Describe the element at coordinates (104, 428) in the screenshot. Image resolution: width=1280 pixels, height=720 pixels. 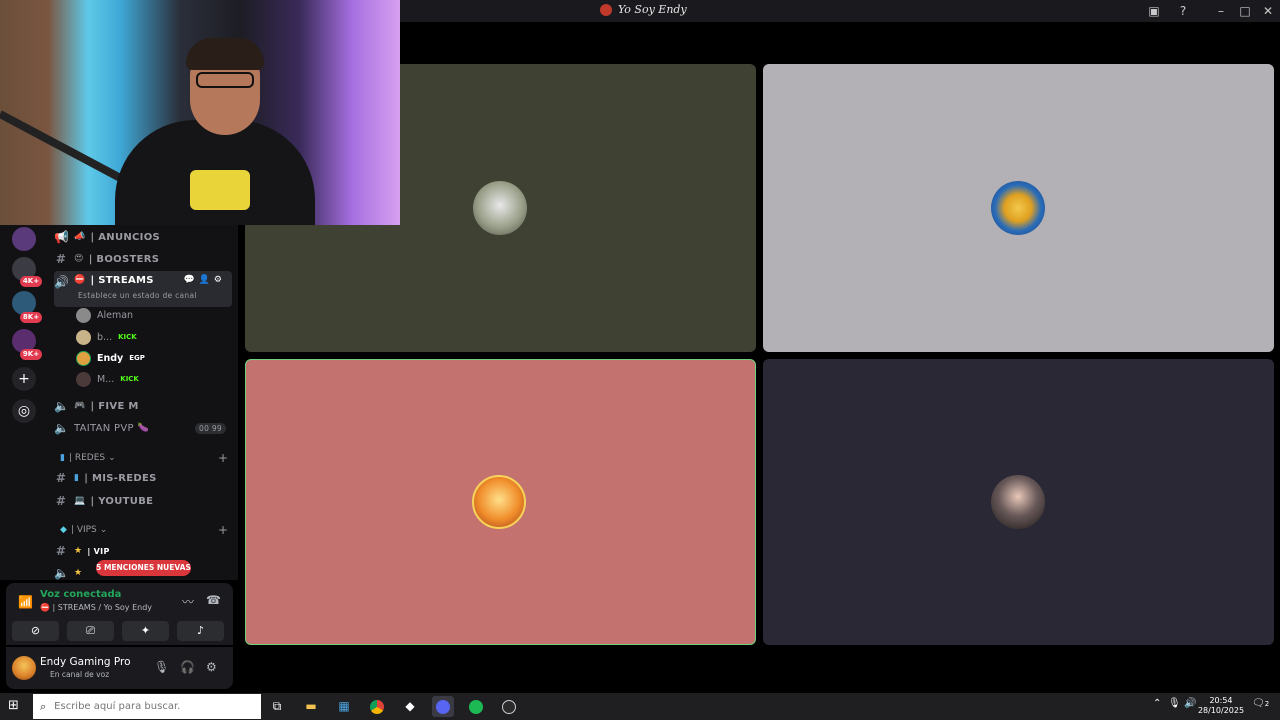
I see `channel-taitan-label: TAITAN PVP` at that location.